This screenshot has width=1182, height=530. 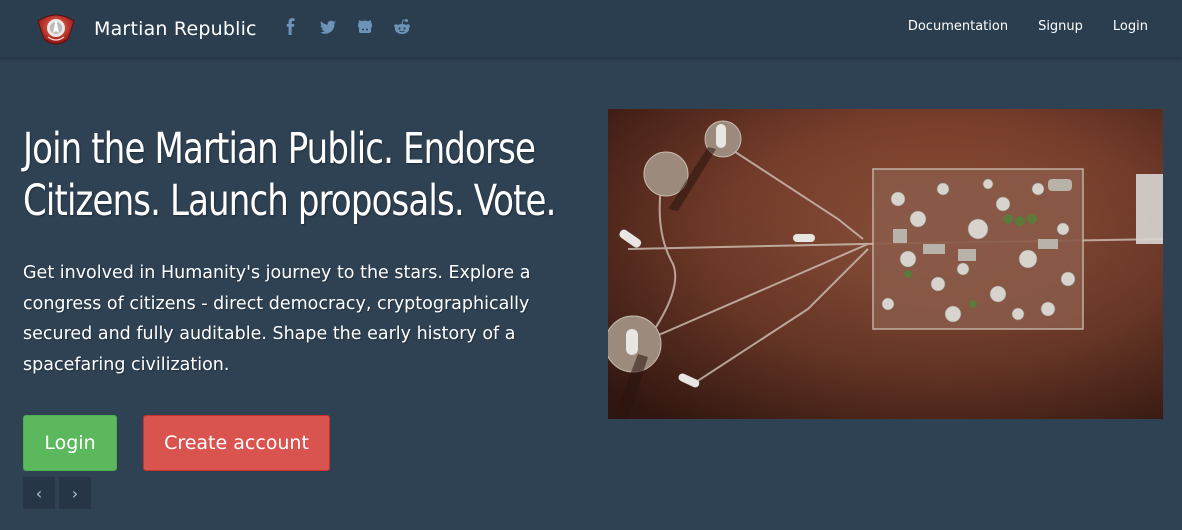 I want to click on carousel-pager: ‹ ›, so click(x=57, y=493).